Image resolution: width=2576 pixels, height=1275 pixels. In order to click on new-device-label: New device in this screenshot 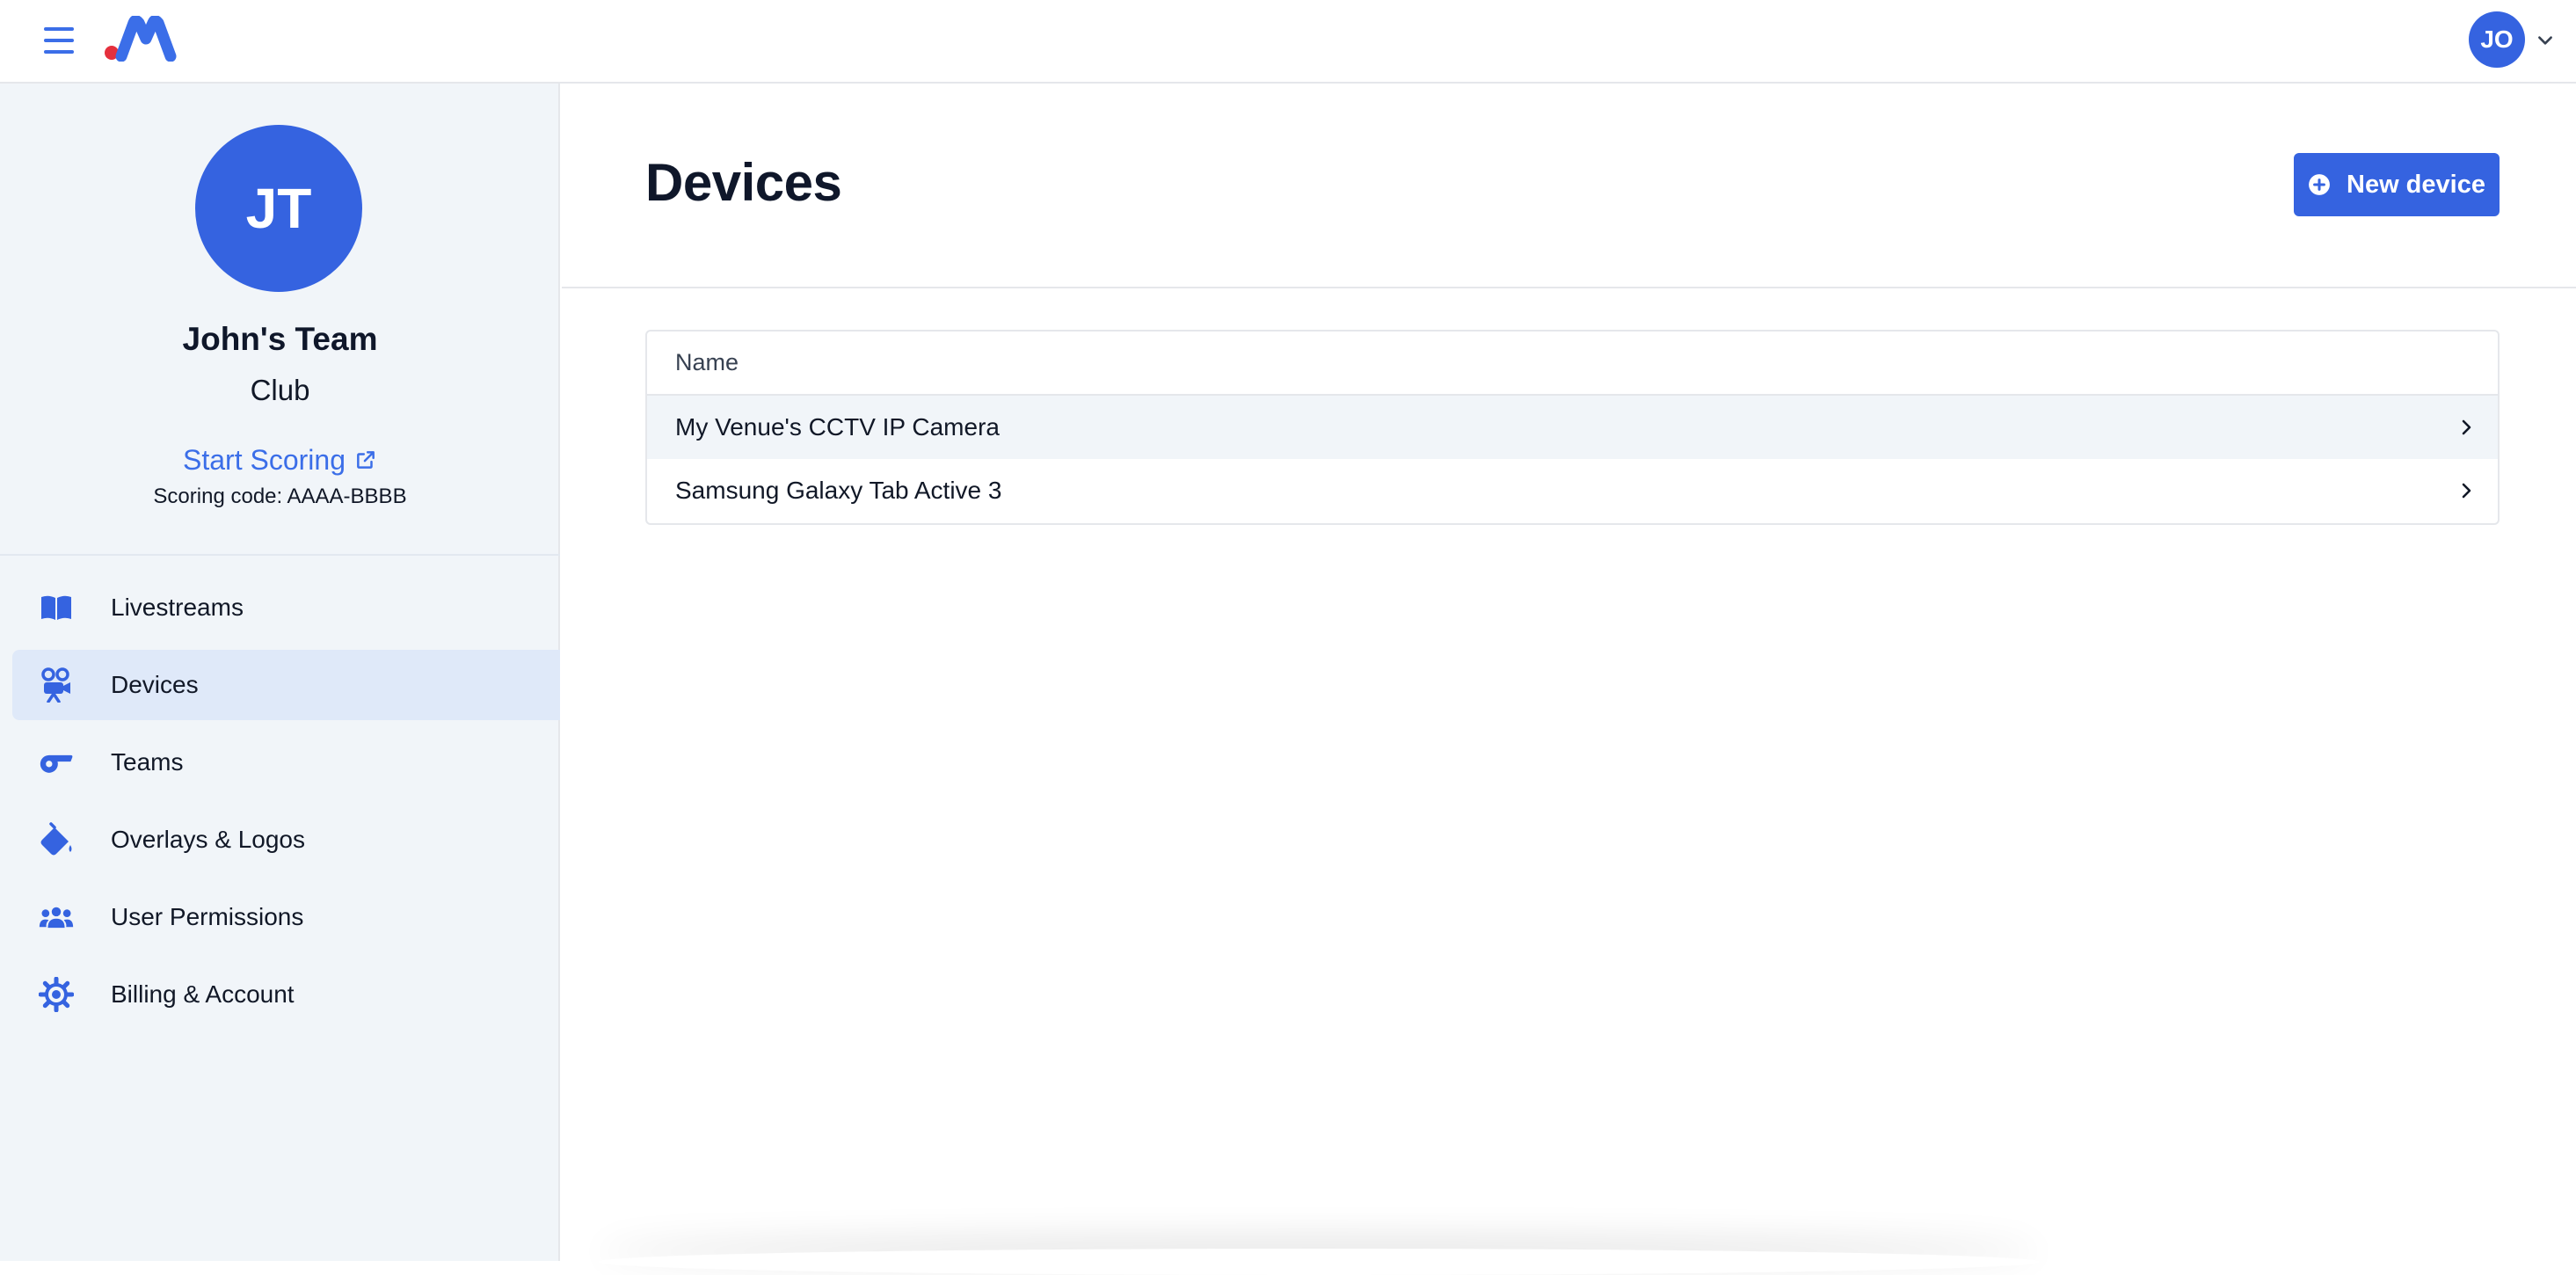, I will do `click(2416, 184)`.